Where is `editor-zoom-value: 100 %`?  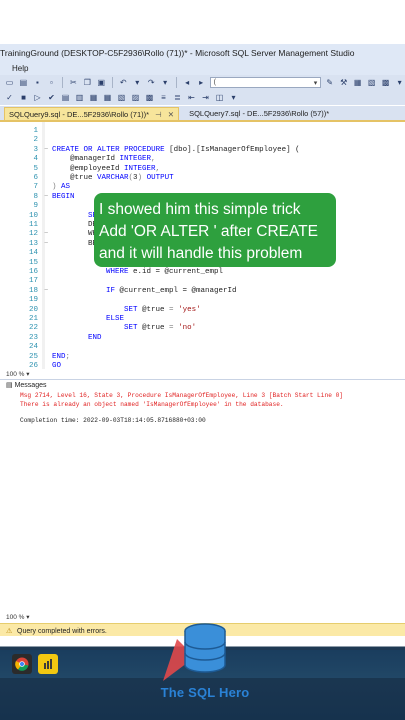
editor-zoom-value: 100 % is located at coordinates (15, 374).